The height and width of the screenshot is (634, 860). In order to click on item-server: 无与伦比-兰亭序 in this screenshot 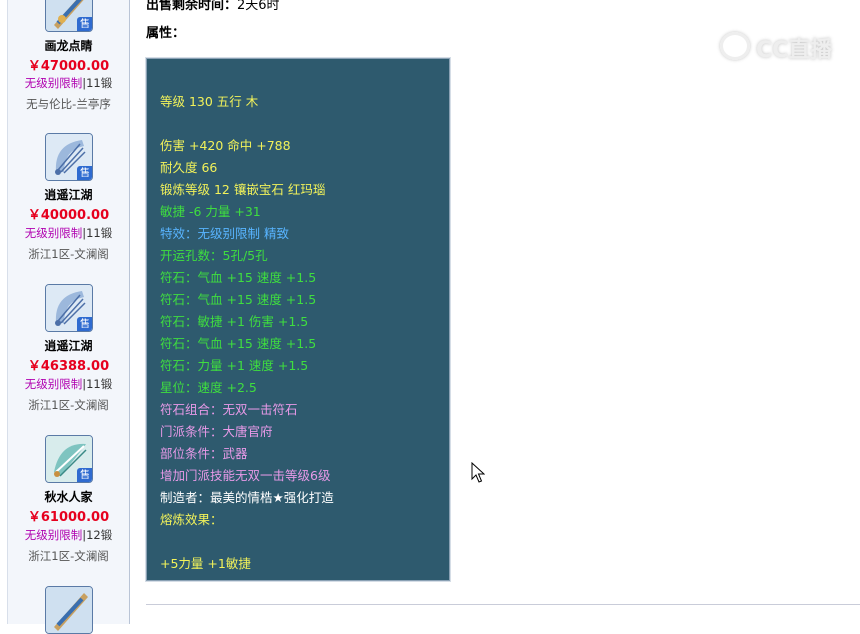, I will do `click(68, 104)`.